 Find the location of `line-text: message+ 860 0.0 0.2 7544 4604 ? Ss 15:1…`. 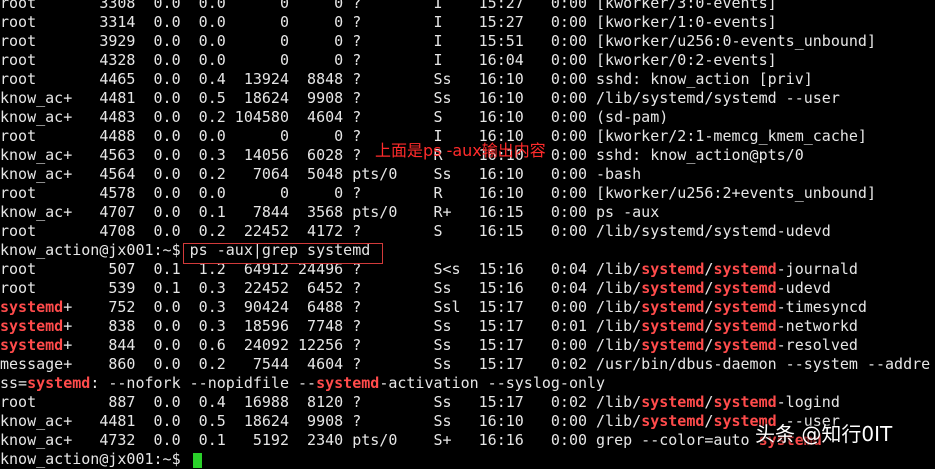

line-text: message+ 860 0.0 0.2 7544 4604 ? Ss 15:1… is located at coordinates (465, 364).